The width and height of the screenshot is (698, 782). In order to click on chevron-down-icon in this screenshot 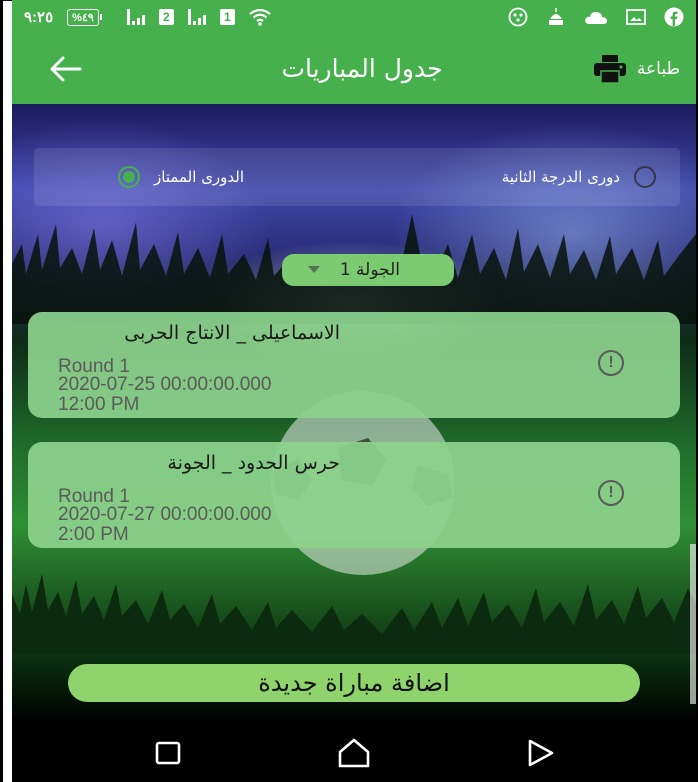, I will do `click(314, 269)`.